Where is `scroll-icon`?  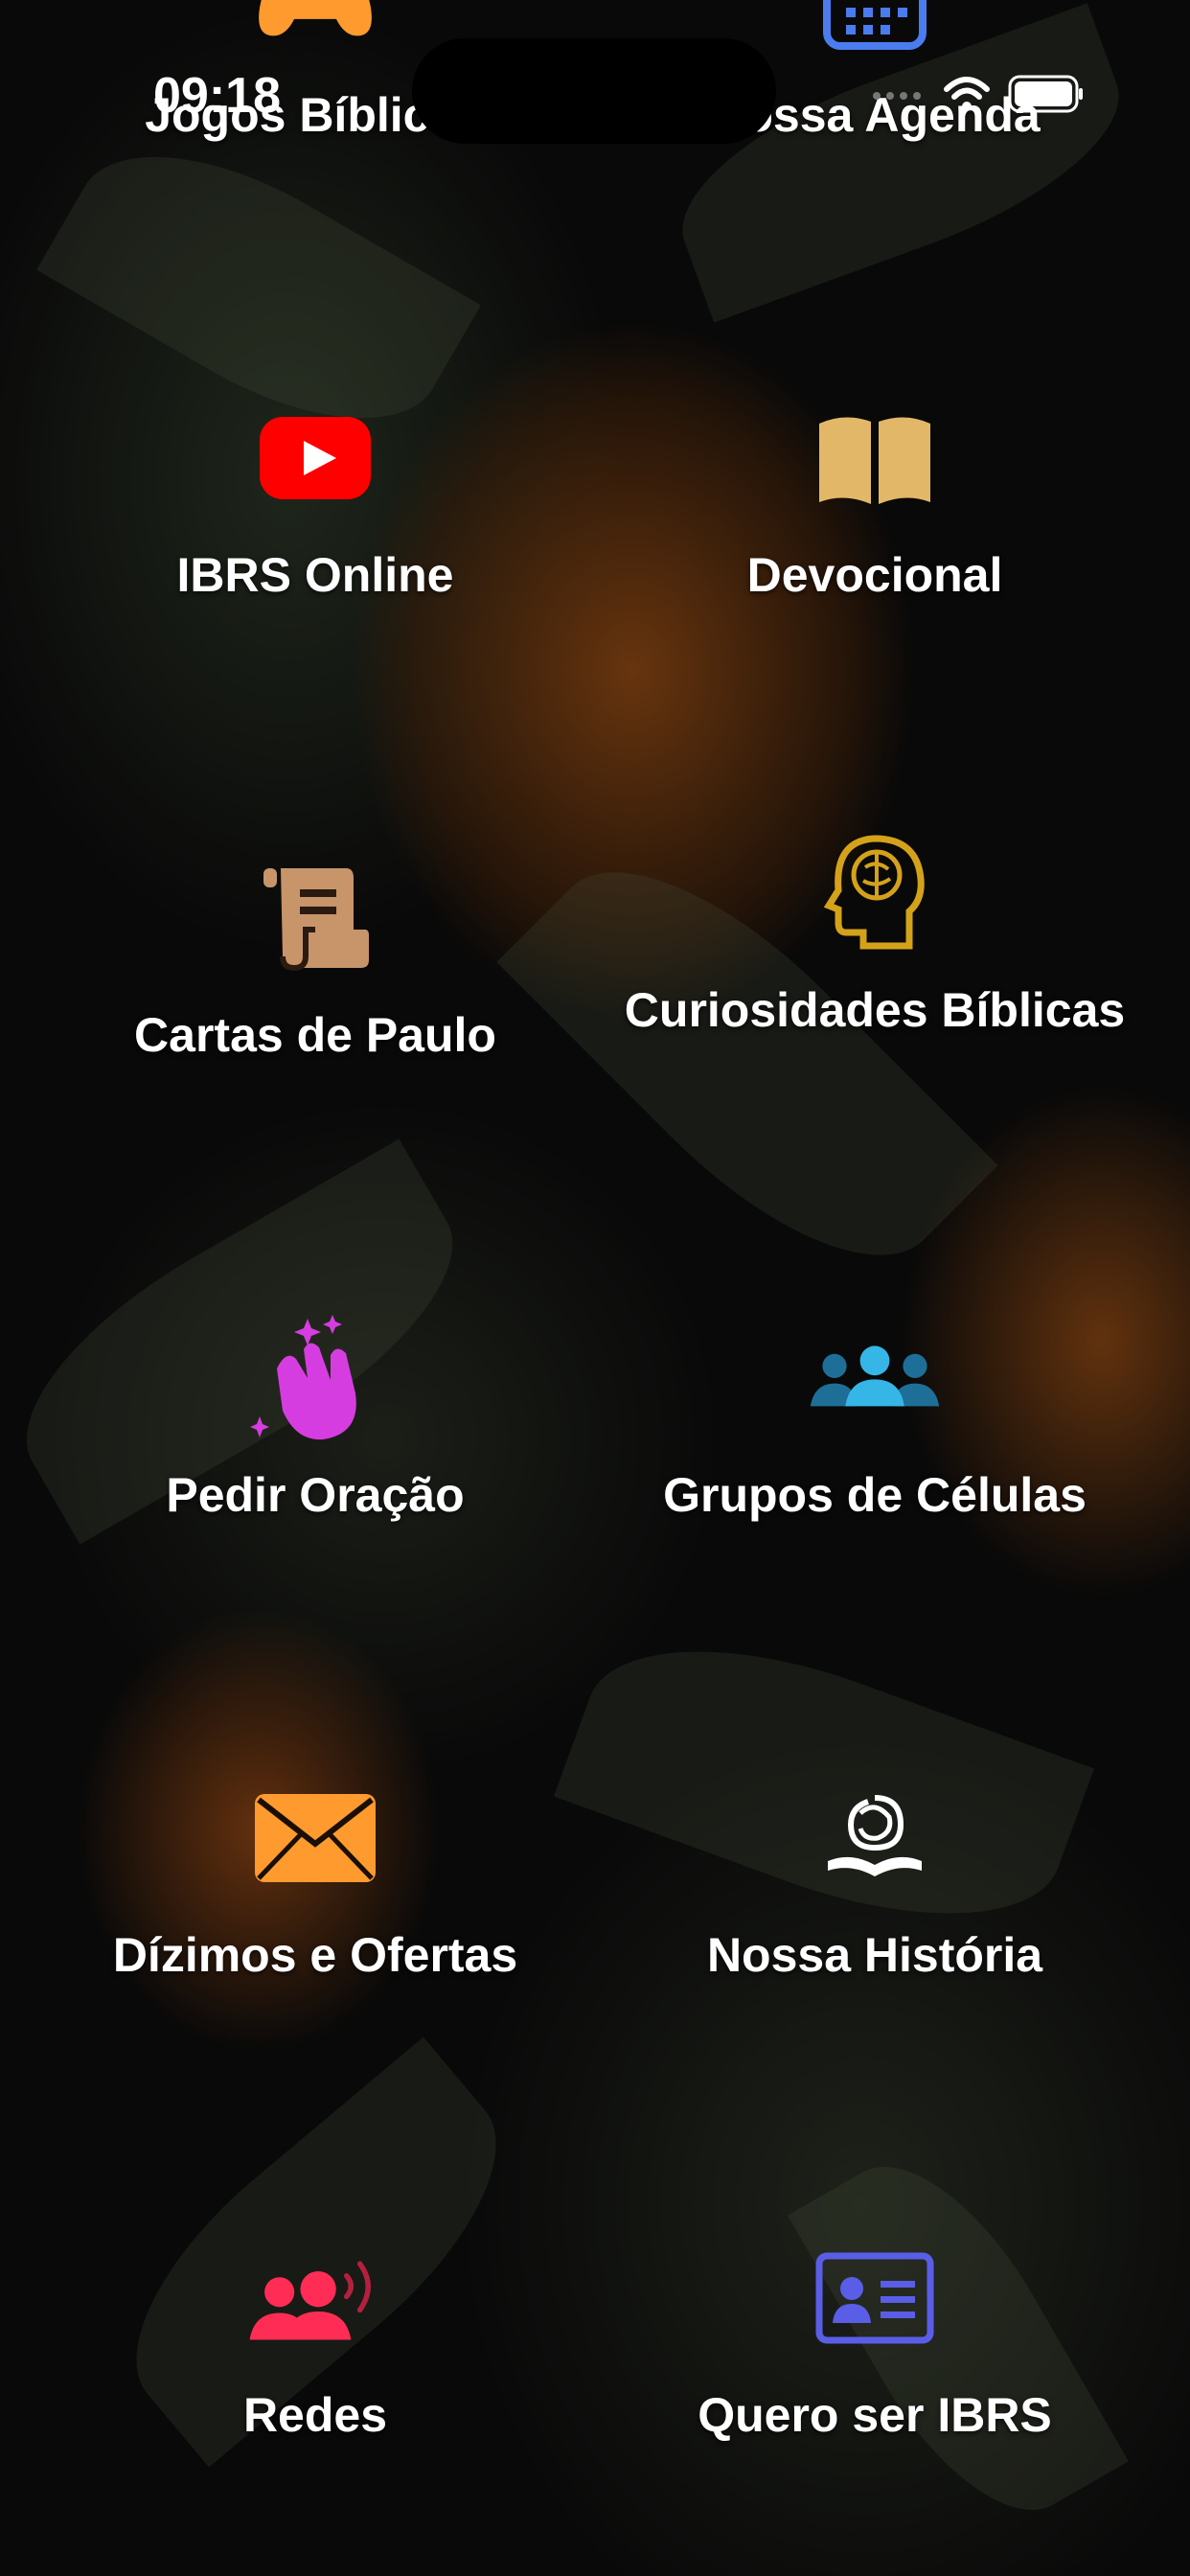 scroll-icon is located at coordinates (315, 918).